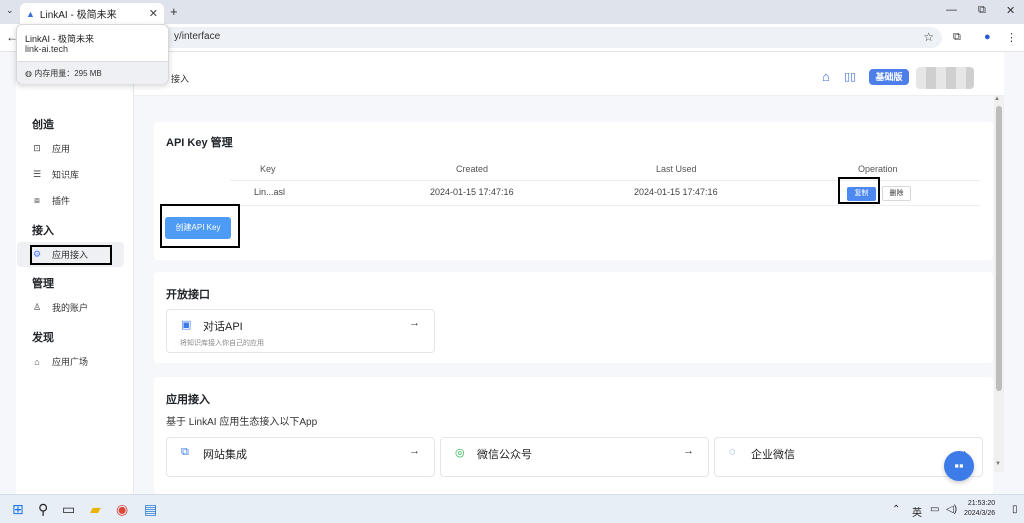  Describe the element at coordinates (43, 284) in the screenshot. I see `section-manage: 管理` at that location.